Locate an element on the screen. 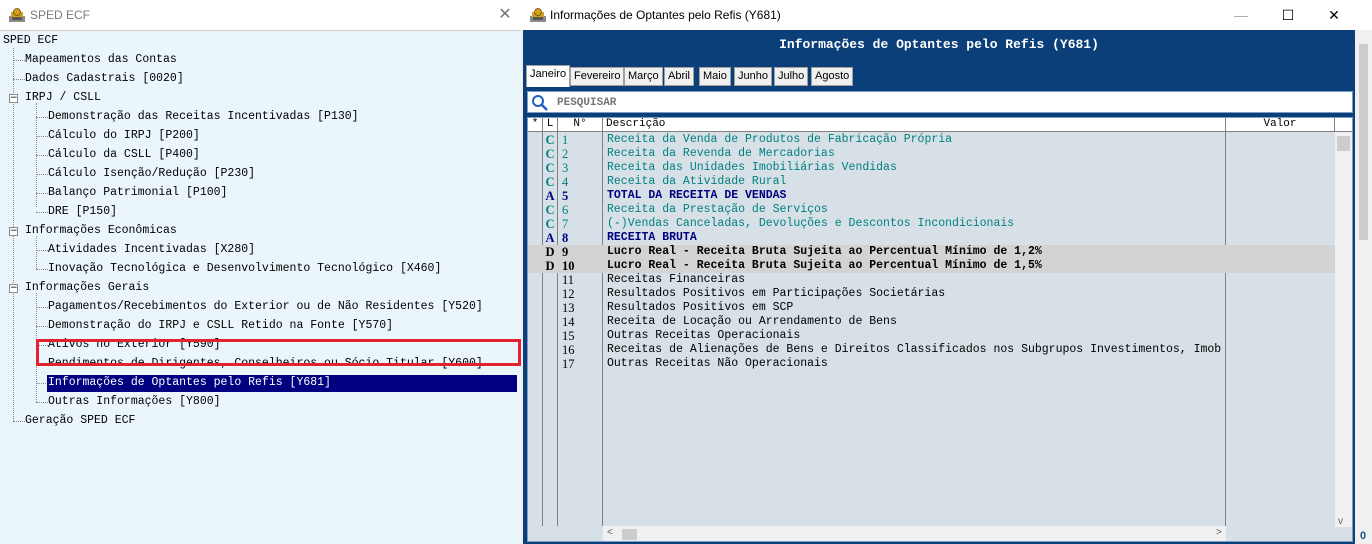  description-cell: Resultados Positivos em SCP is located at coordinates (700, 307).